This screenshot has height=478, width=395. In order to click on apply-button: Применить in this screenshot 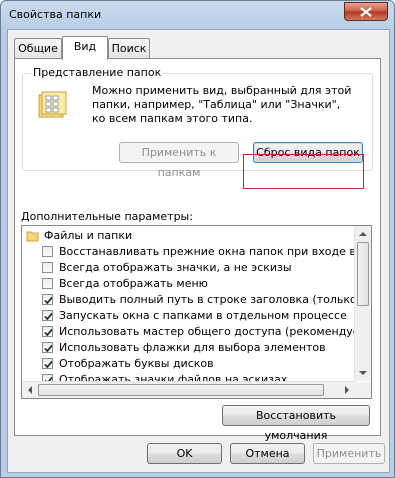, I will do `click(349, 453)`.